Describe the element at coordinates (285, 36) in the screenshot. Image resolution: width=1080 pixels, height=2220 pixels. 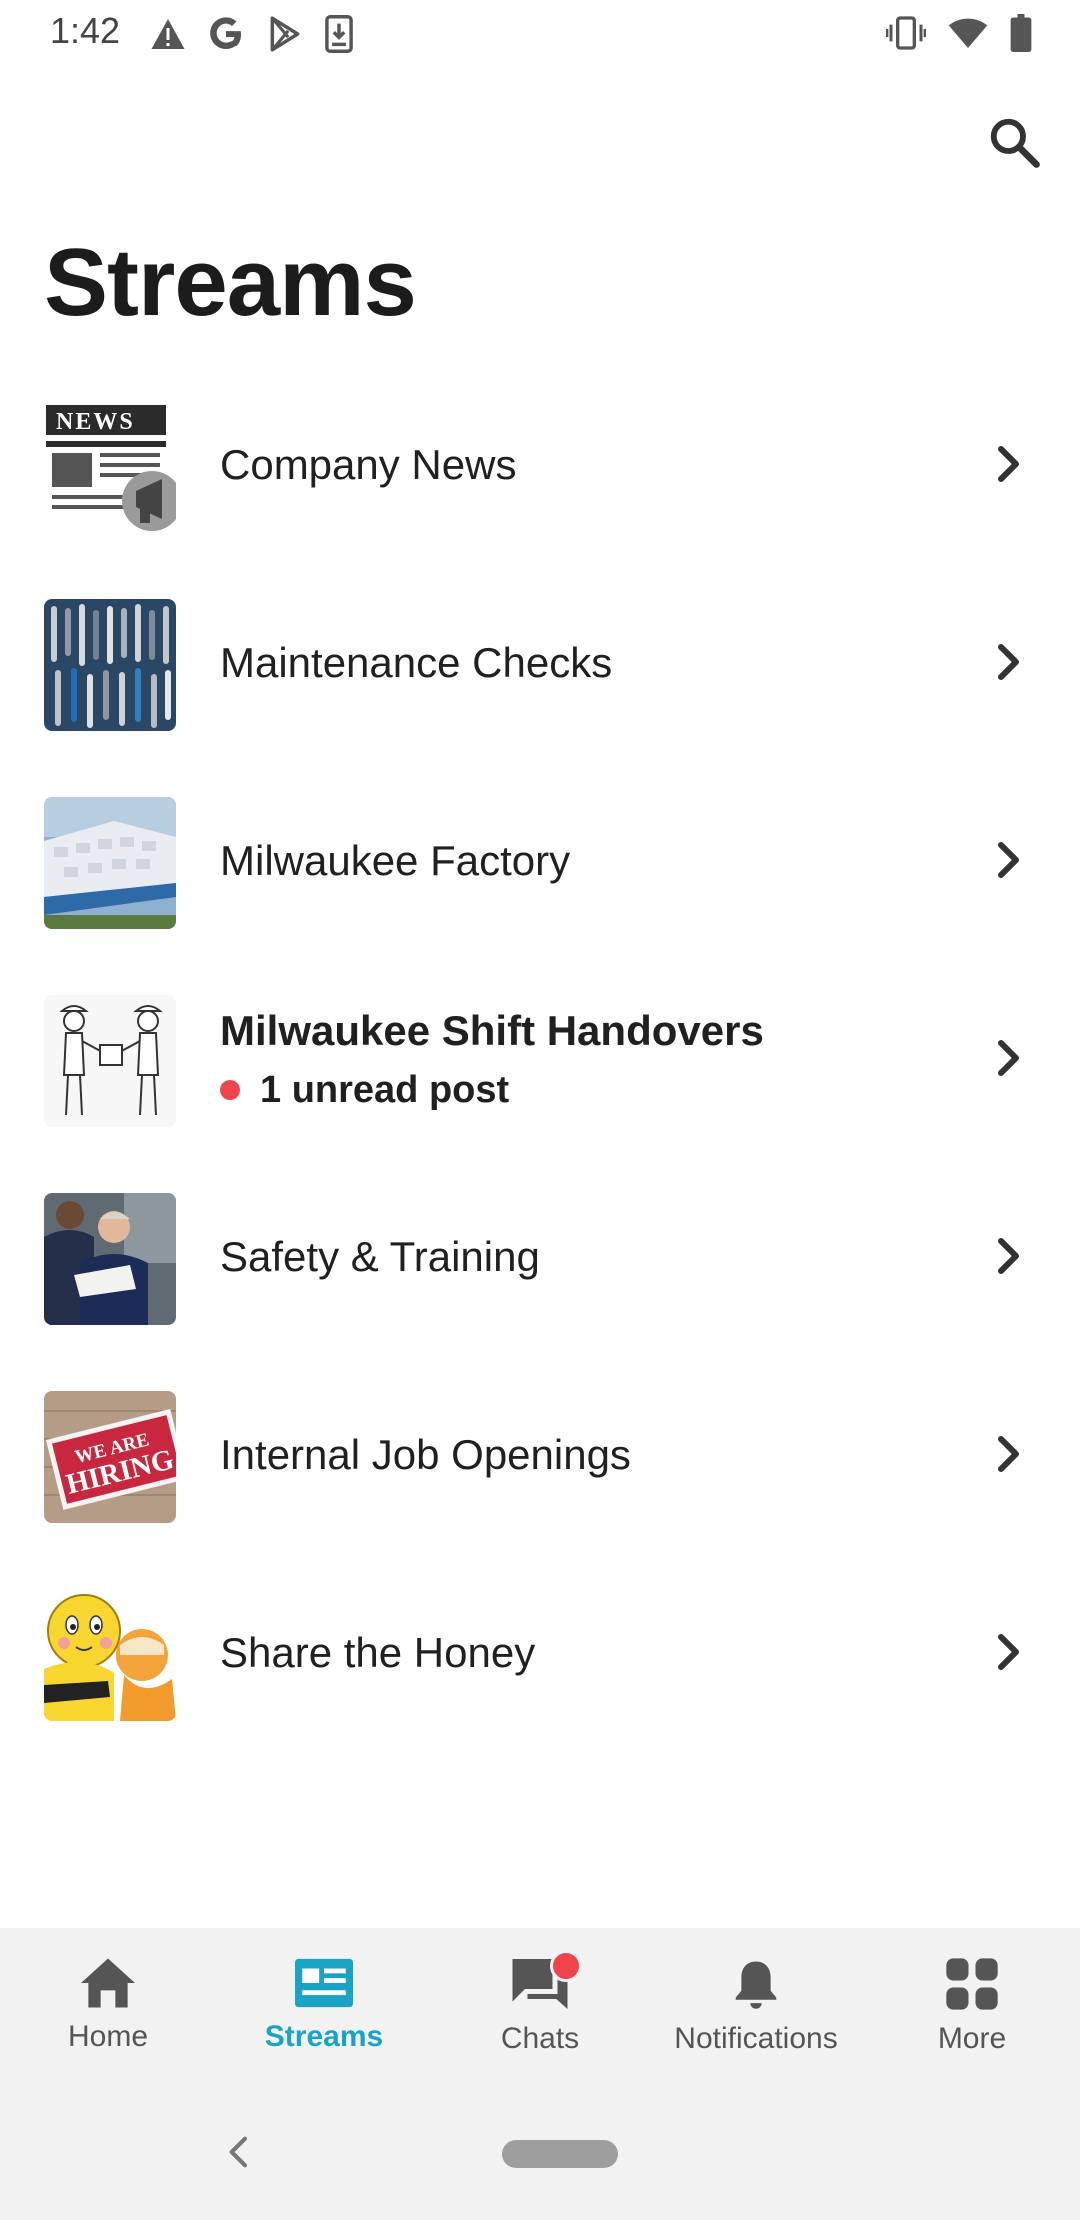
I see `play-store-icon` at that location.